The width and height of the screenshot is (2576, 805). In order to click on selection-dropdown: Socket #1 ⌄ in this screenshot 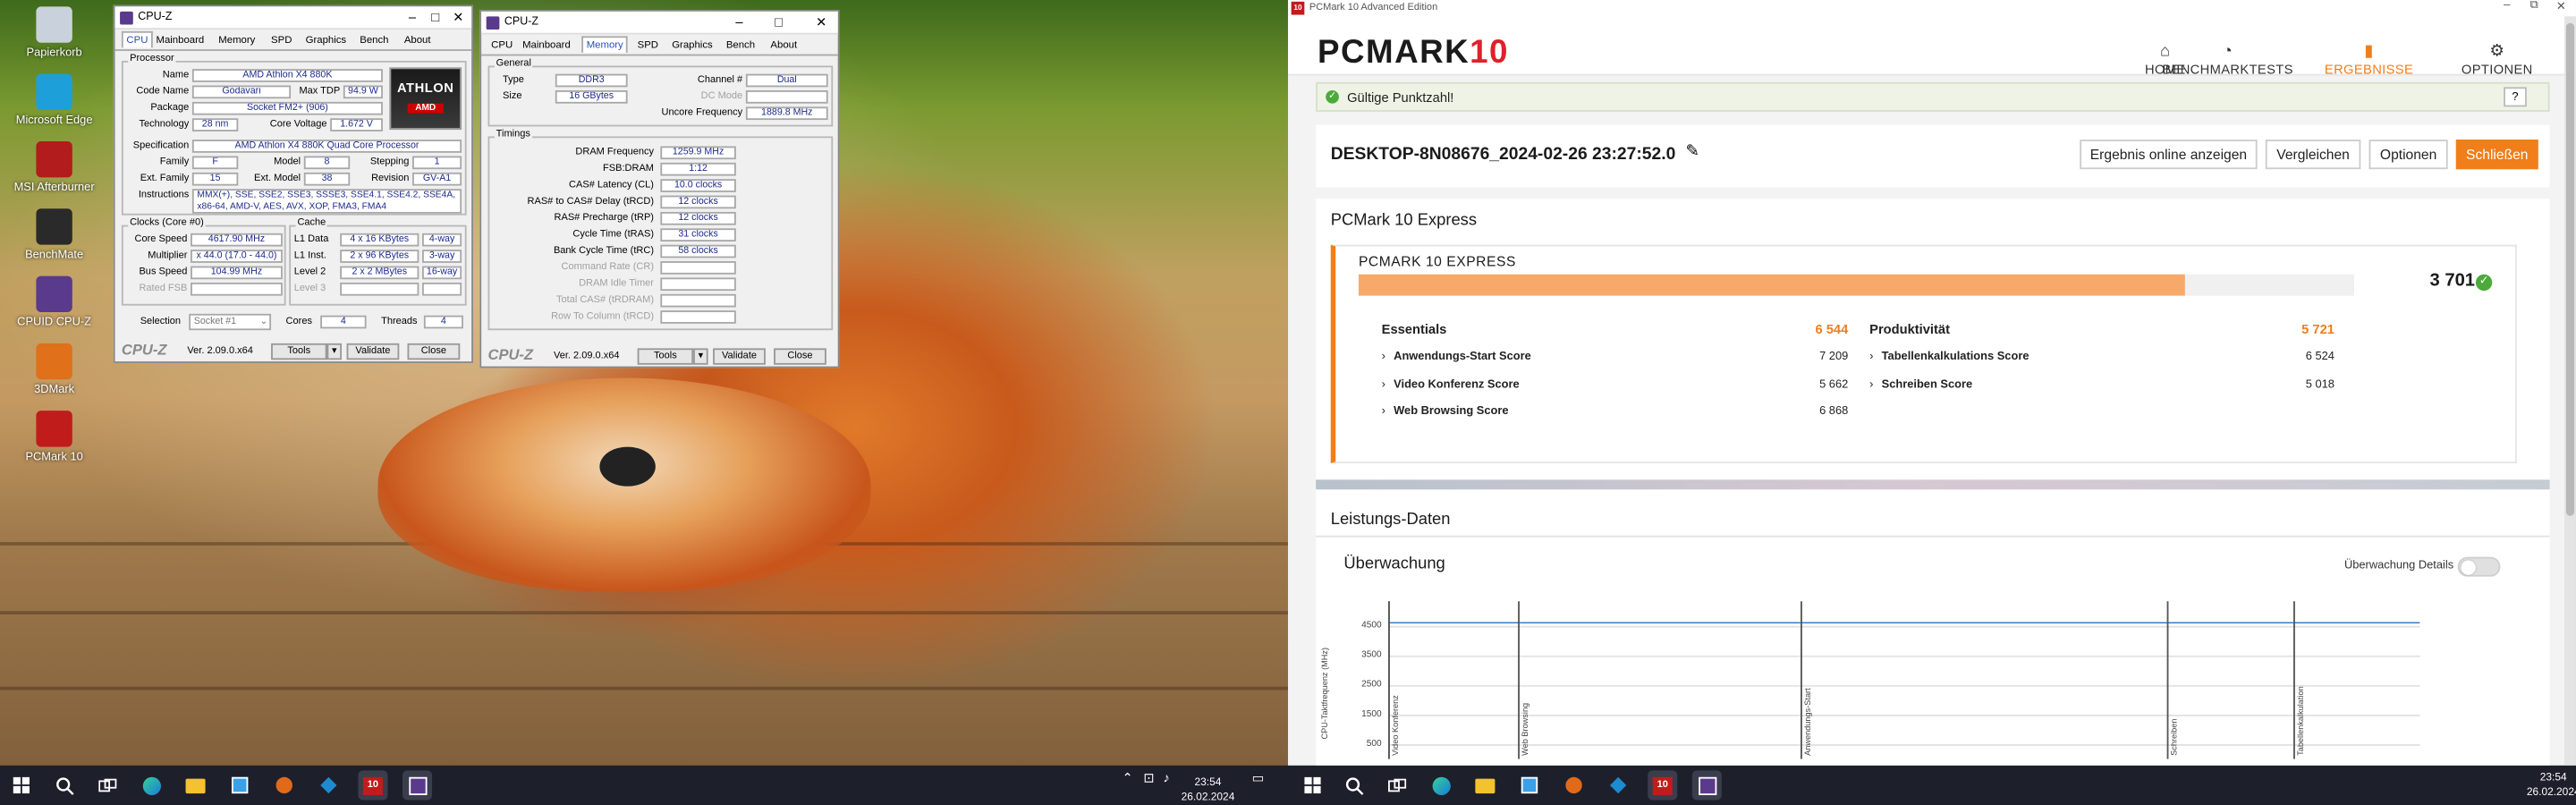, I will do `click(230, 322)`.